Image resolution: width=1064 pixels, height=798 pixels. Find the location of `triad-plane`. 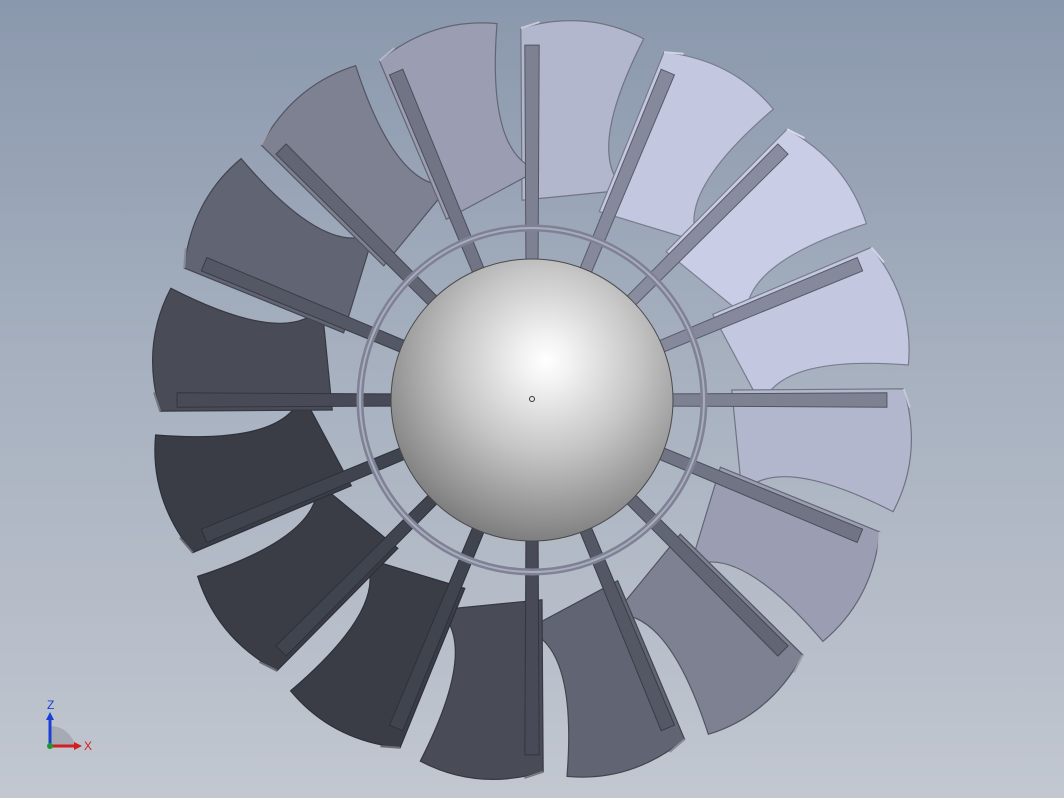

triad-plane is located at coordinates (63, 736).